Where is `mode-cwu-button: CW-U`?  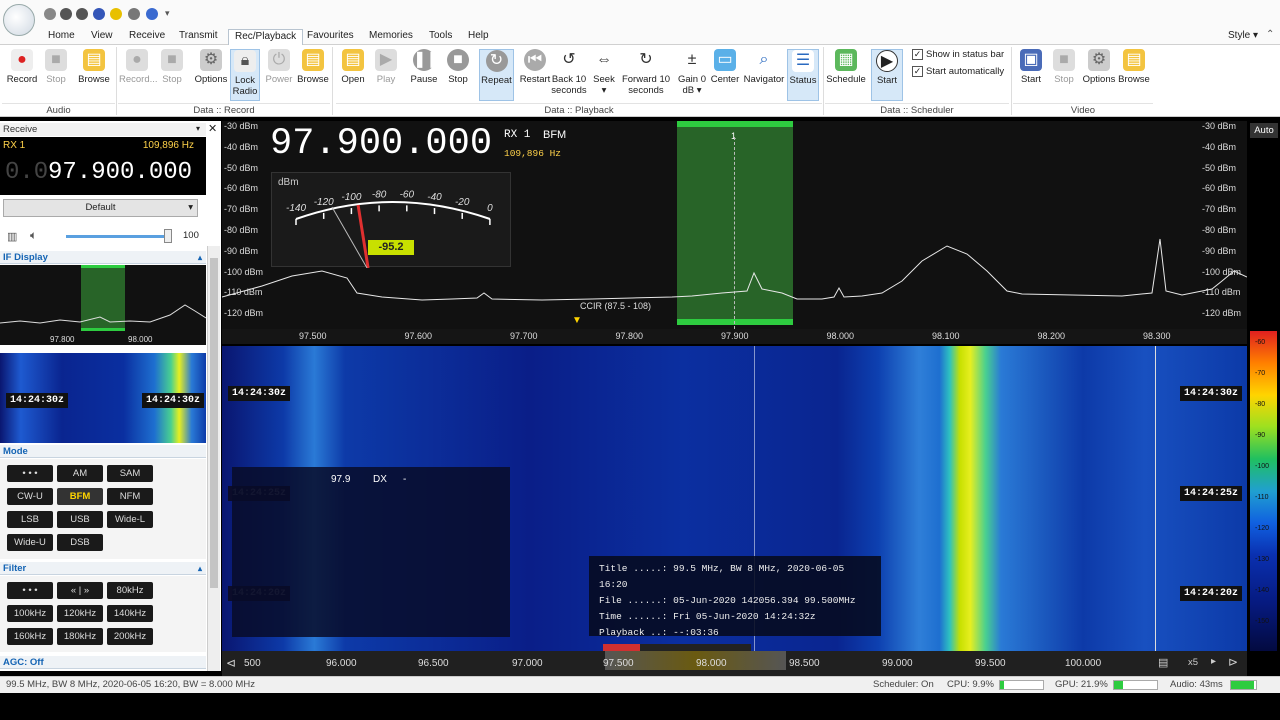
mode-cwu-button: CW-U is located at coordinates (30, 496).